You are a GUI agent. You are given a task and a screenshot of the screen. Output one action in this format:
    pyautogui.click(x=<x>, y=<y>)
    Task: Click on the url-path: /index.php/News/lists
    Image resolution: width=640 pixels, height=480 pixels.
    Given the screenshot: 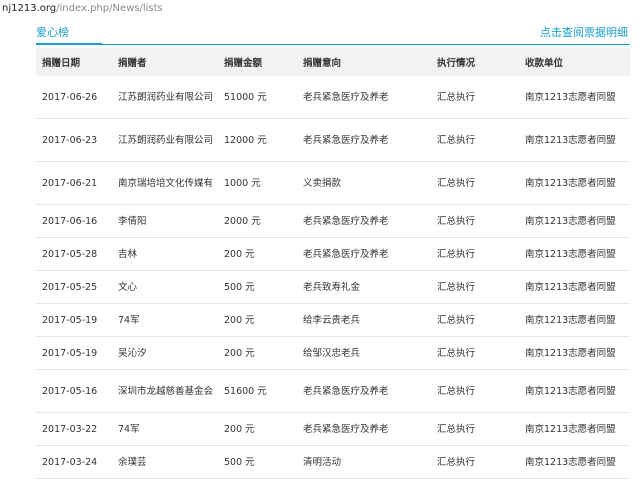 What is the action you would take?
    pyautogui.click(x=109, y=8)
    